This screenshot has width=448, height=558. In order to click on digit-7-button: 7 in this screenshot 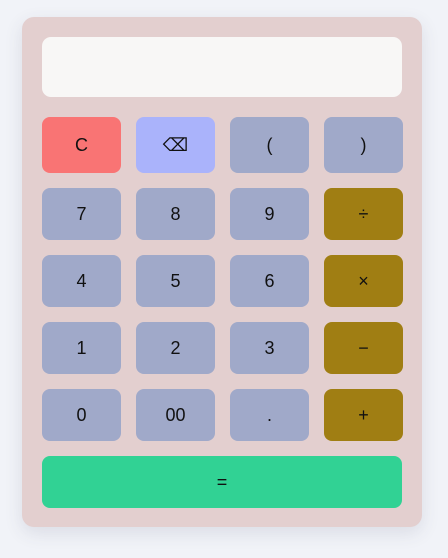, I will do `click(81, 214)`.